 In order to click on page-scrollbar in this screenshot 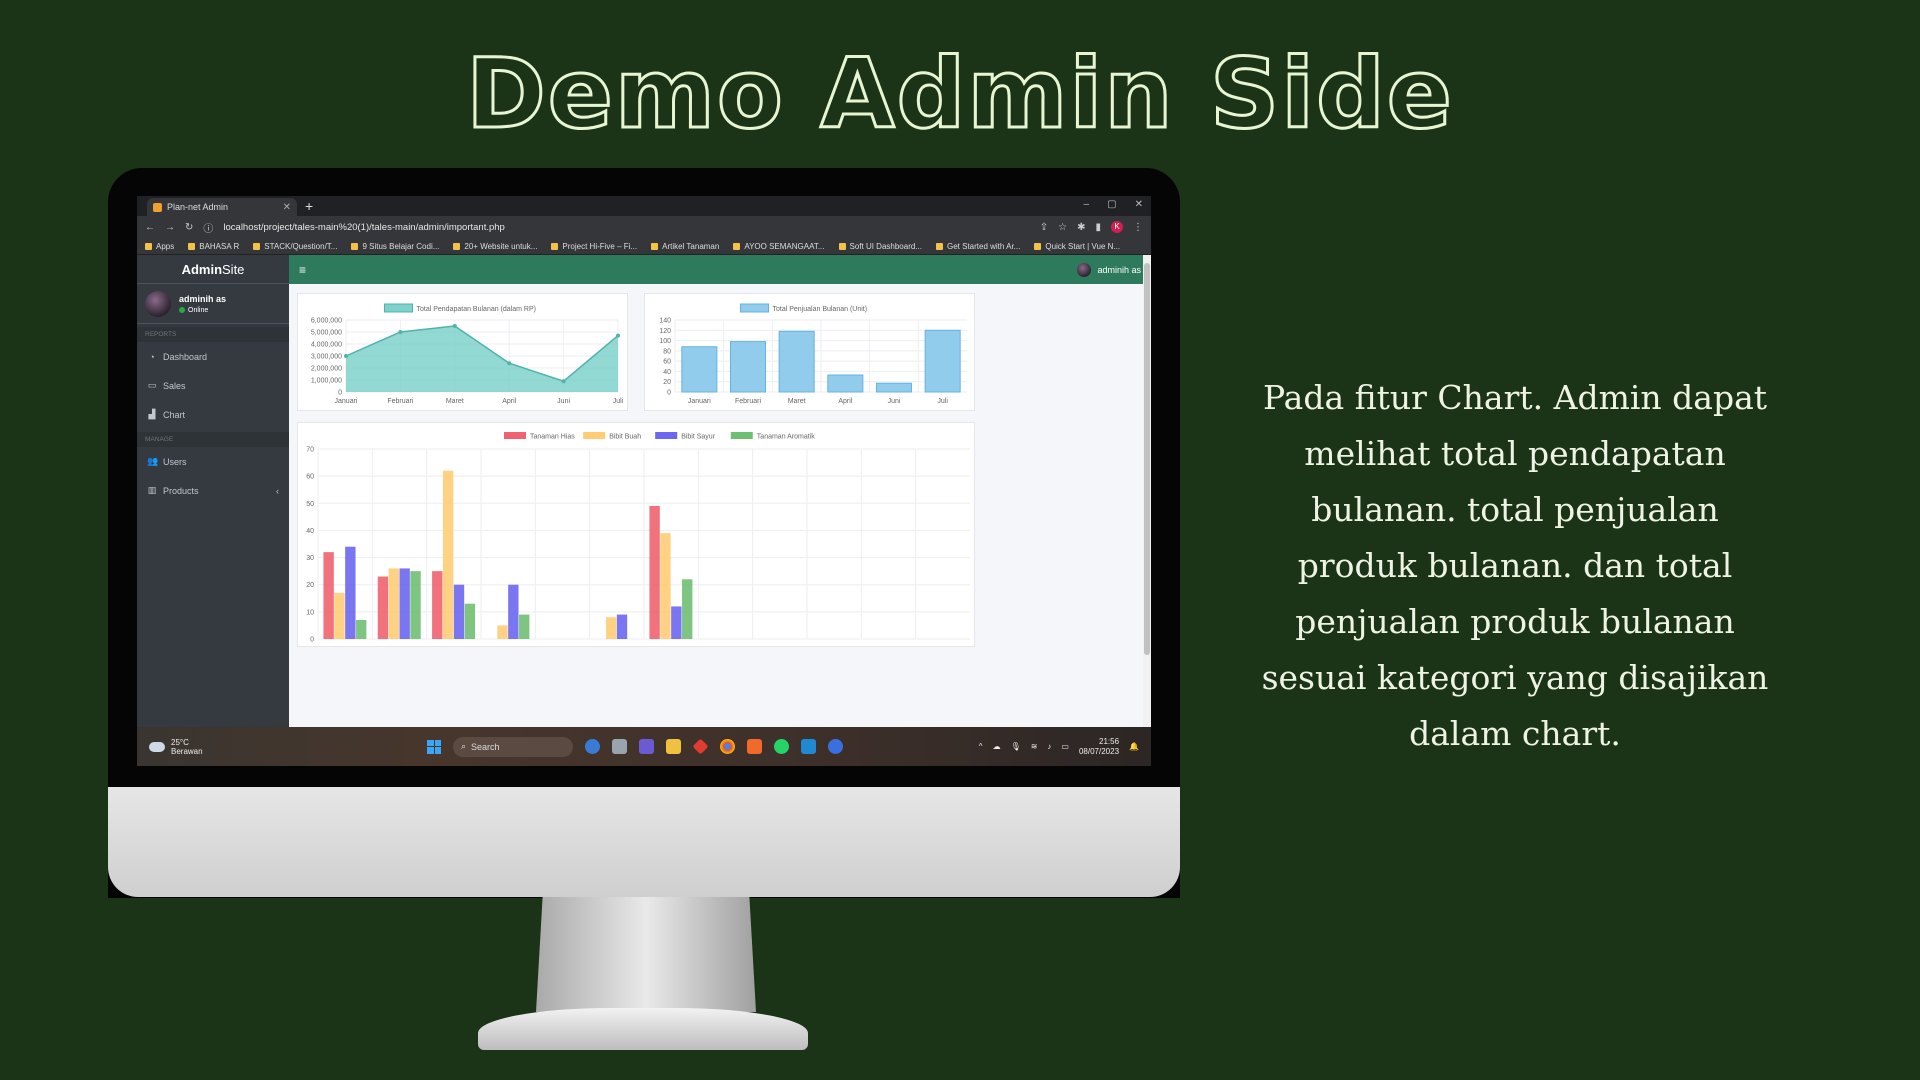, I will do `click(1147, 491)`.